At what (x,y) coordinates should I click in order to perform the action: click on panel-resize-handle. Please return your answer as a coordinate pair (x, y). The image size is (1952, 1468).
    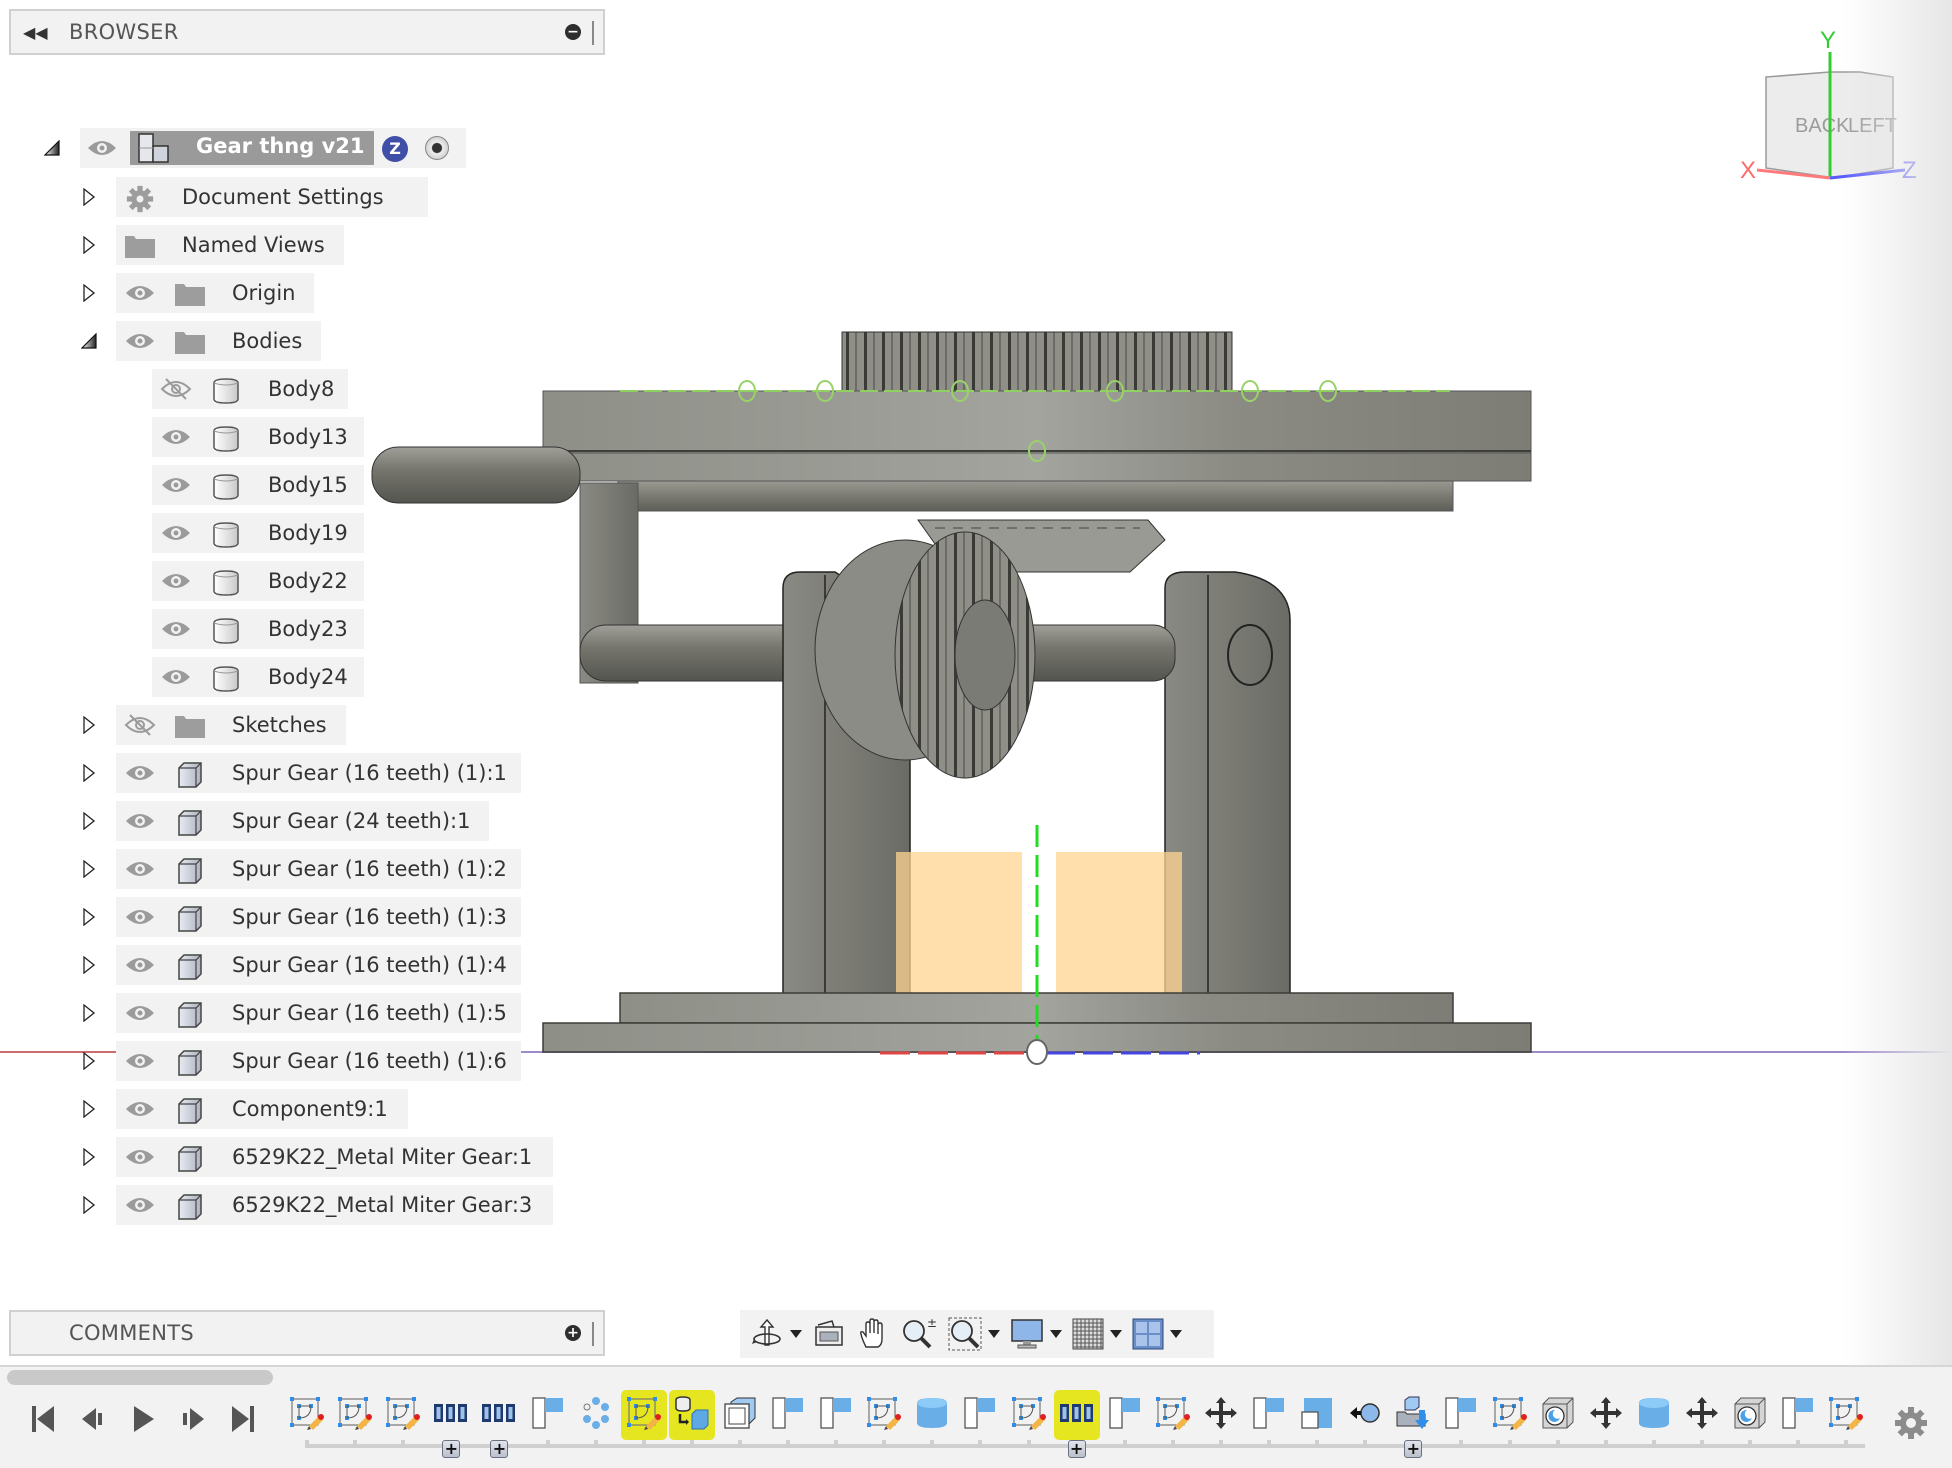
    Looking at the image, I should click on (594, 33).